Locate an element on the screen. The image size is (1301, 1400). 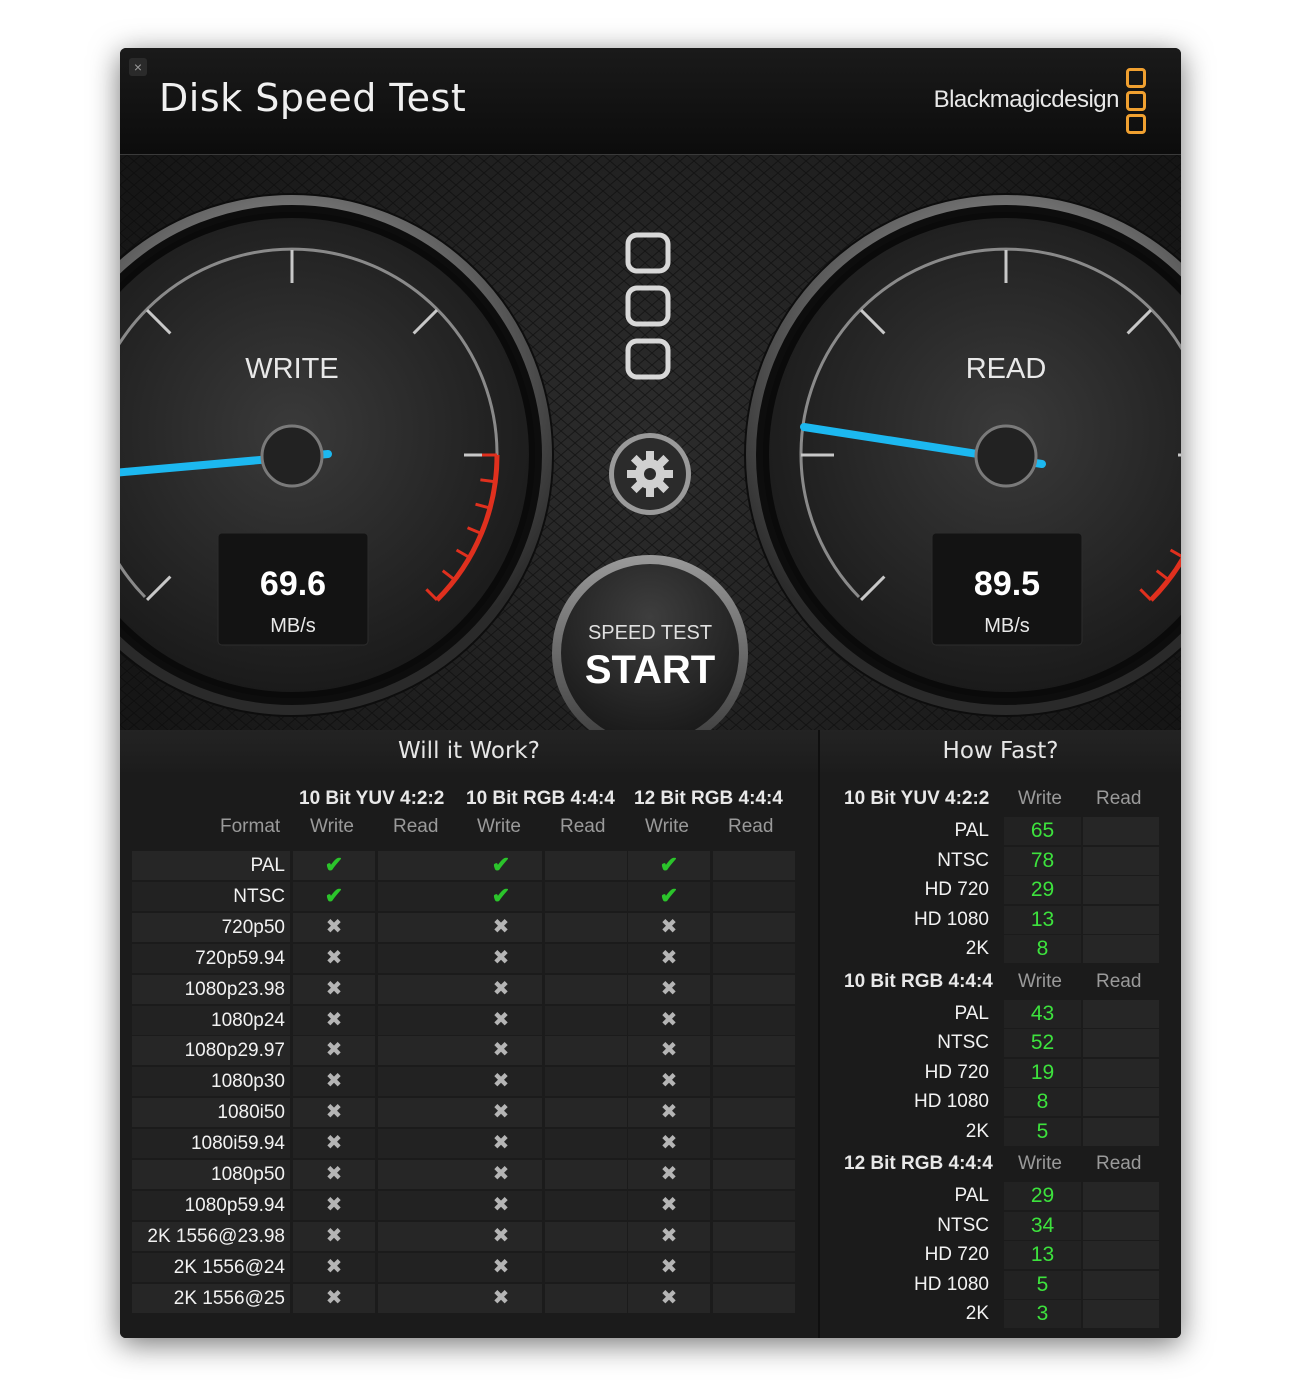
how-fast-write-value: 52 is located at coordinates (1042, 1043).